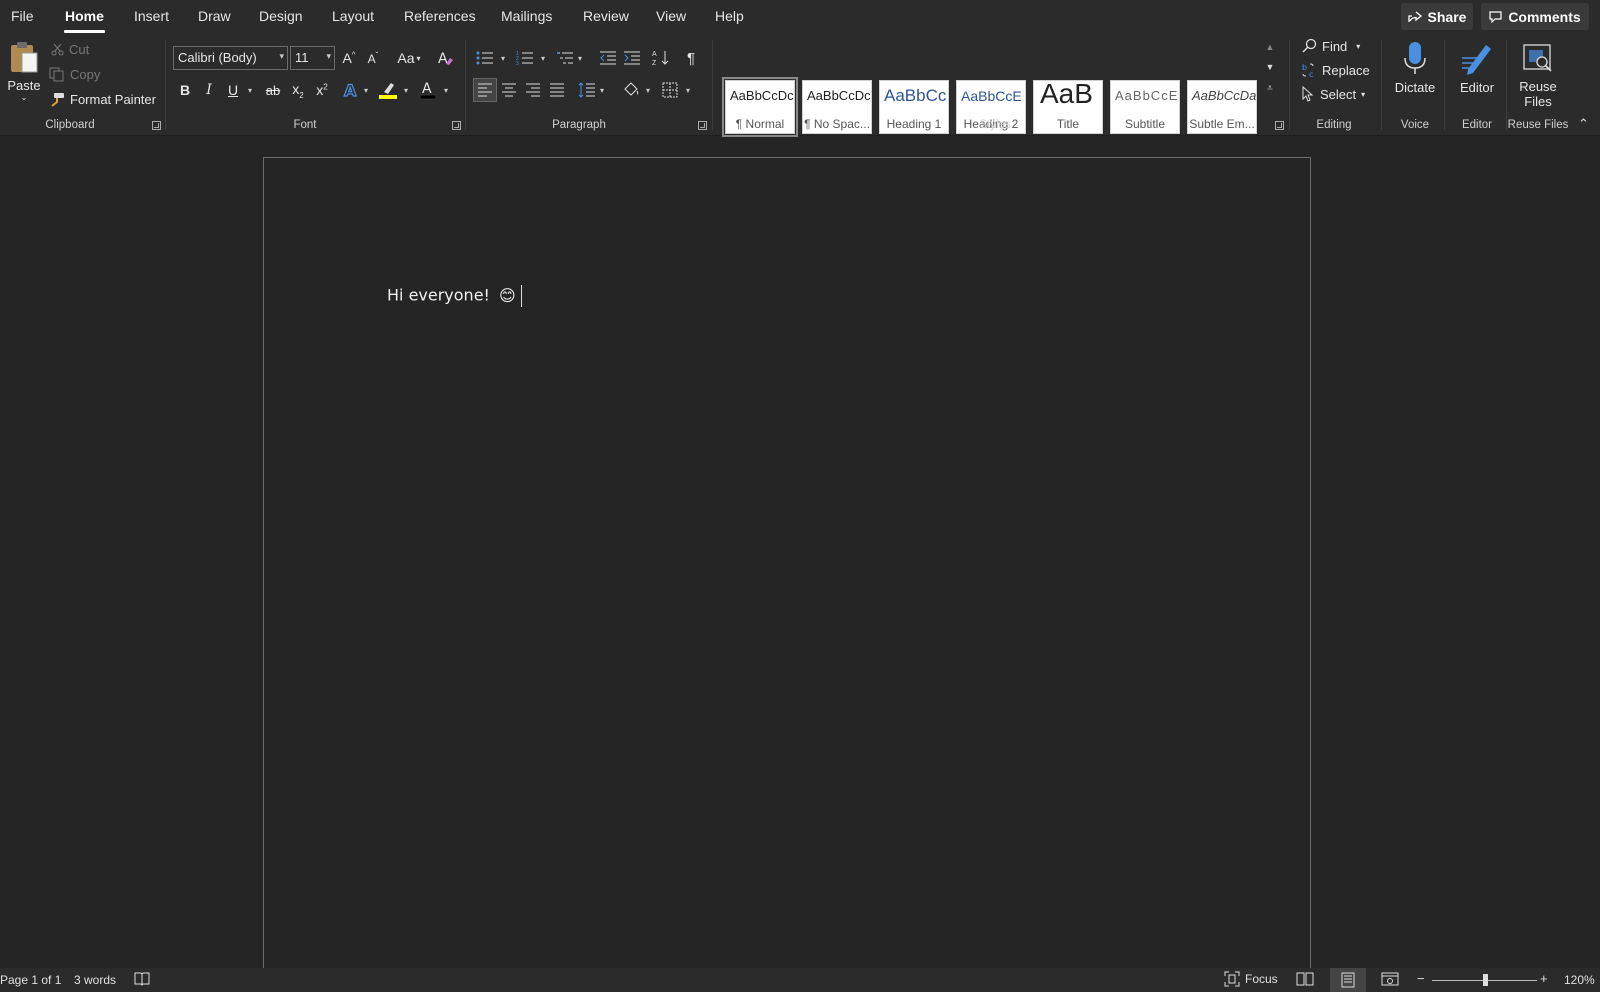 Image resolution: width=1600 pixels, height=992 pixels. Describe the element at coordinates (1421, 978) in the screenshot. I see `zoom-out-button: −` at that location.